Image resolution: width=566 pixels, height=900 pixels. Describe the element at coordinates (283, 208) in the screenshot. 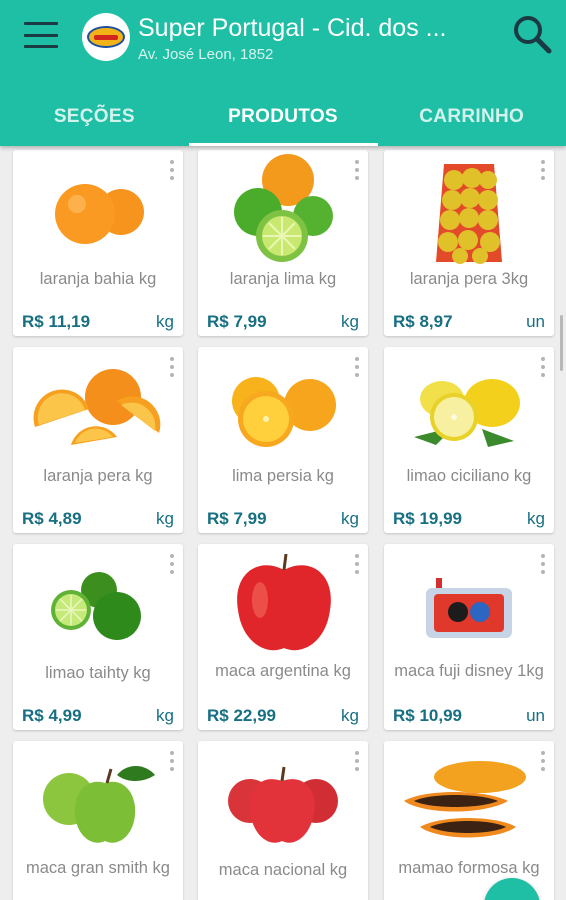

I see `lime-orange-icon` at that location.